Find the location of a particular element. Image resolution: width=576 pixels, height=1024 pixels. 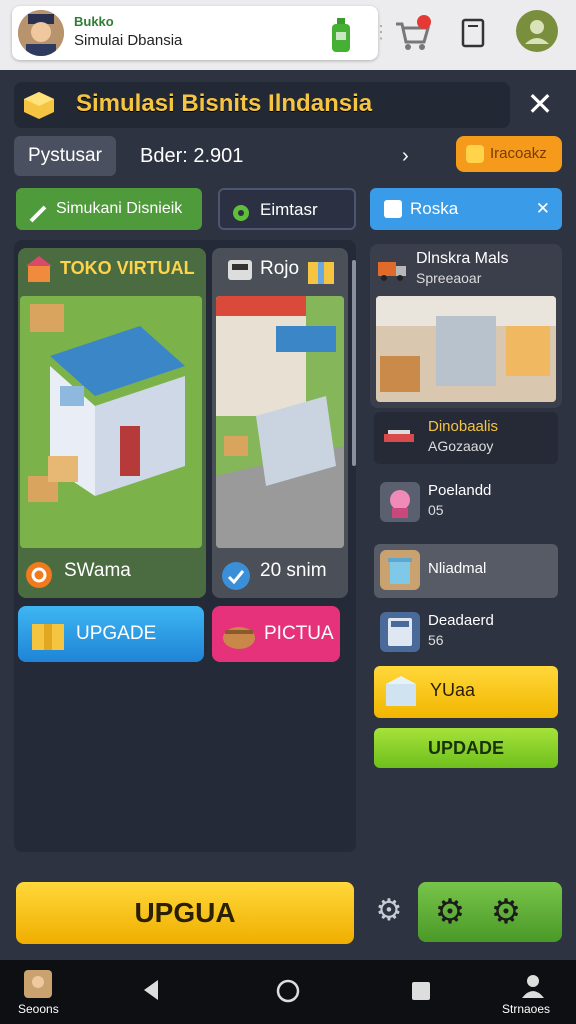

orange-button-label: Iracoakz is located at coordinates (518, 153).